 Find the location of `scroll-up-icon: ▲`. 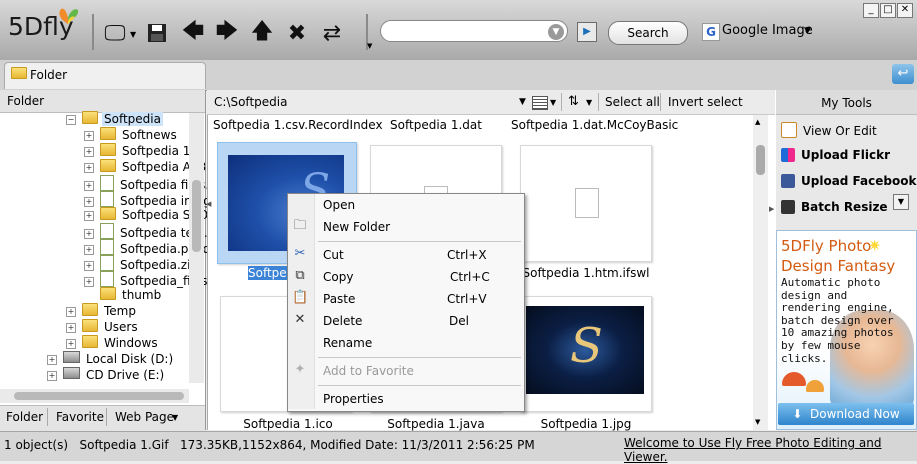

scroll-up-icon: ▲ is located at coordinates (757, 122).